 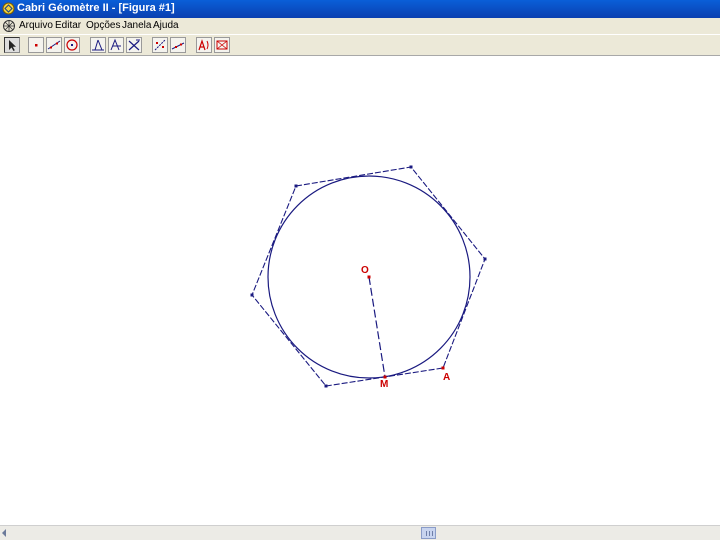 What do you see at coordinates (96, 8) in the screenshot?
I see `window-title: Cabri Géomètre II - [Figura #1]` at bounding box center [96, 8].